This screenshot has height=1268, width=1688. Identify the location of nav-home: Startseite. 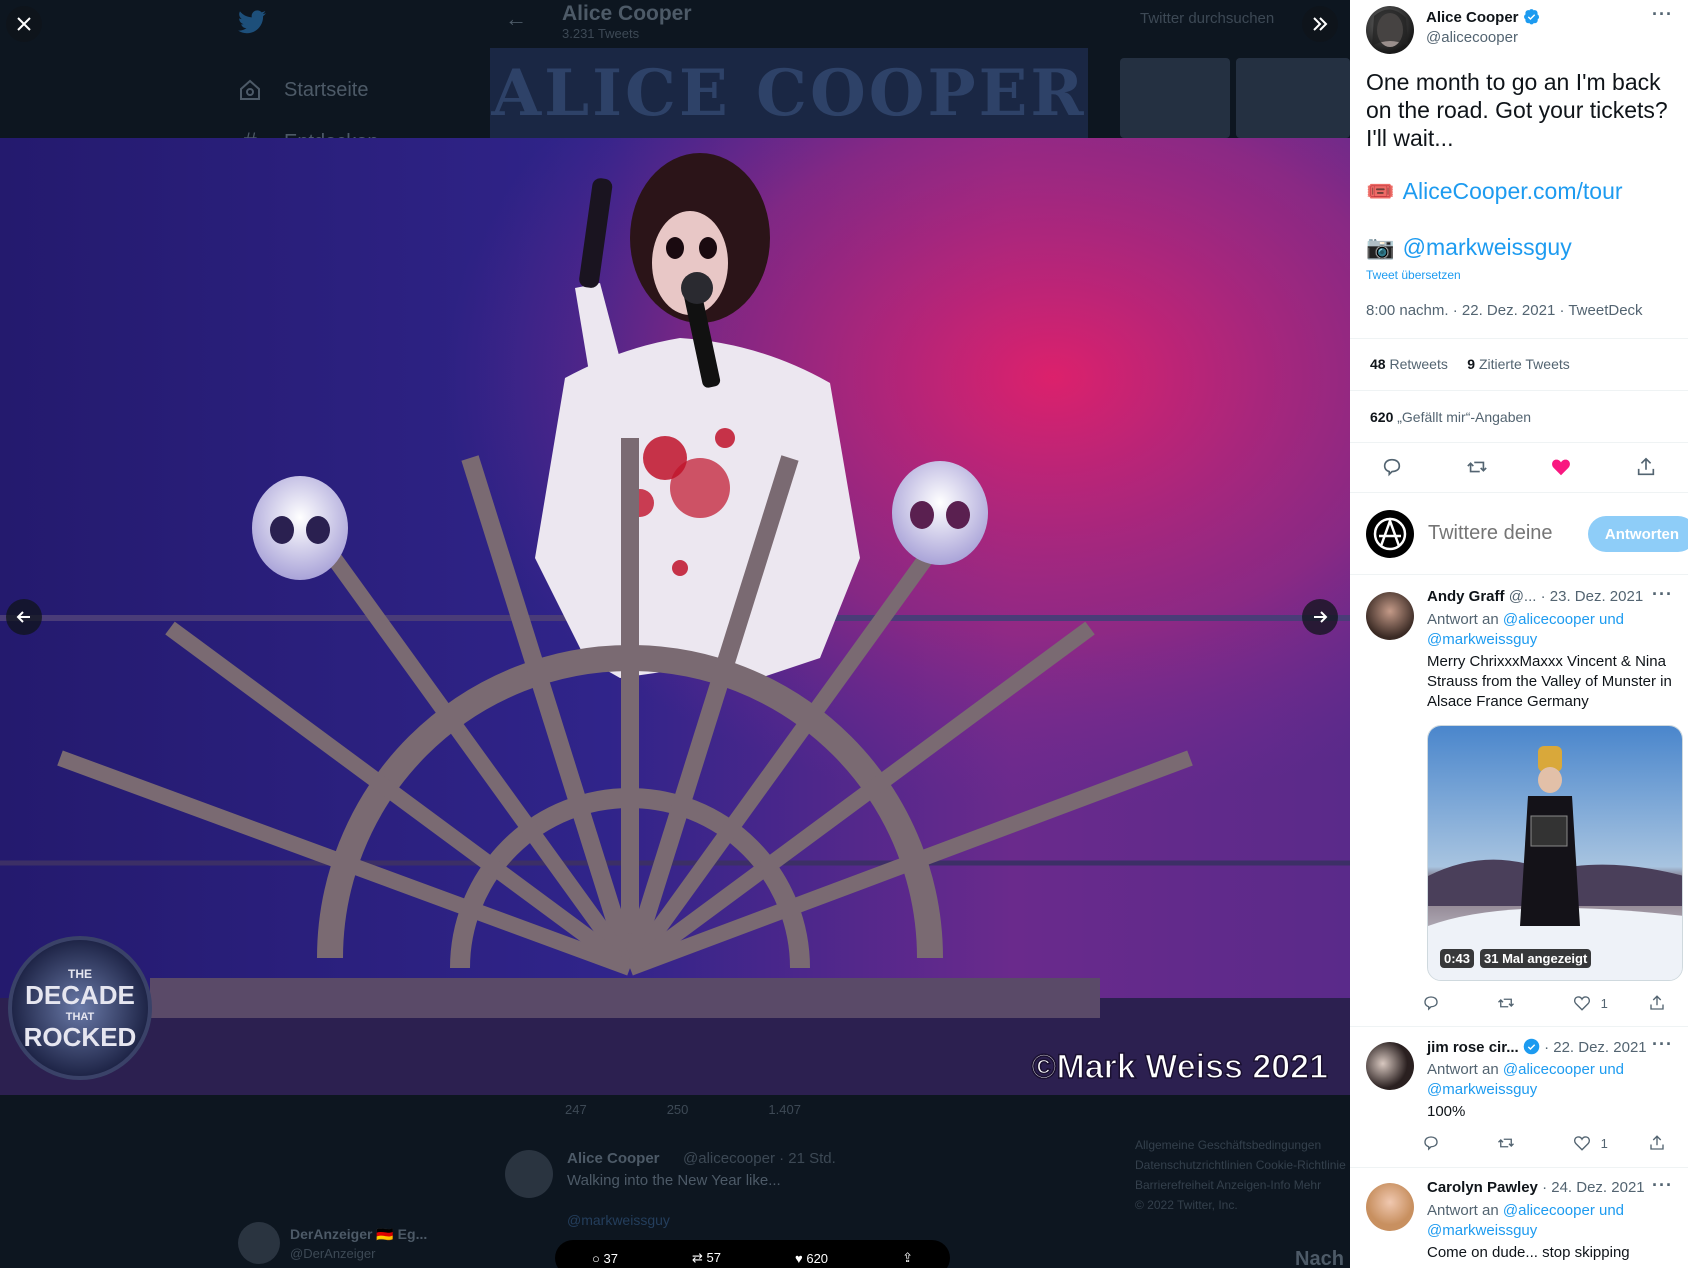
(303, 90).